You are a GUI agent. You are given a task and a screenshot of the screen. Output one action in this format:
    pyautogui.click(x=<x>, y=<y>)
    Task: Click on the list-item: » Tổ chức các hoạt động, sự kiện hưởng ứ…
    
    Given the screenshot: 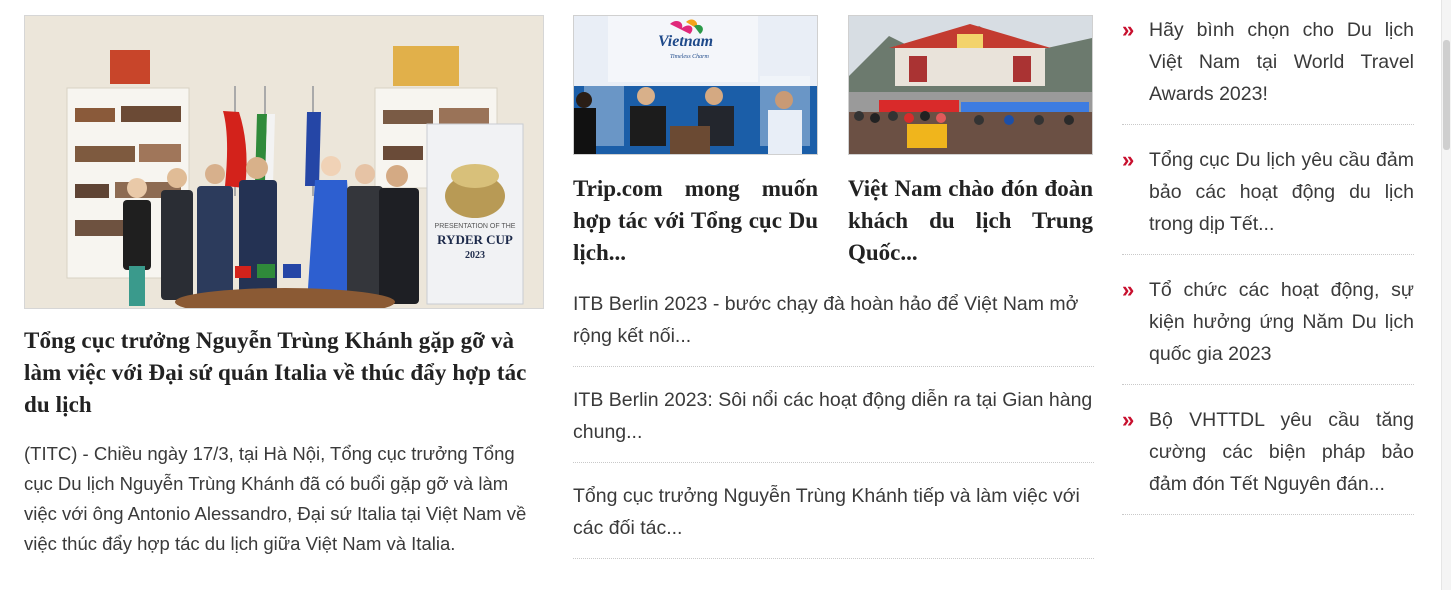 What is the action you would take?
    pyautogui.click(x=1268, y=328)
    